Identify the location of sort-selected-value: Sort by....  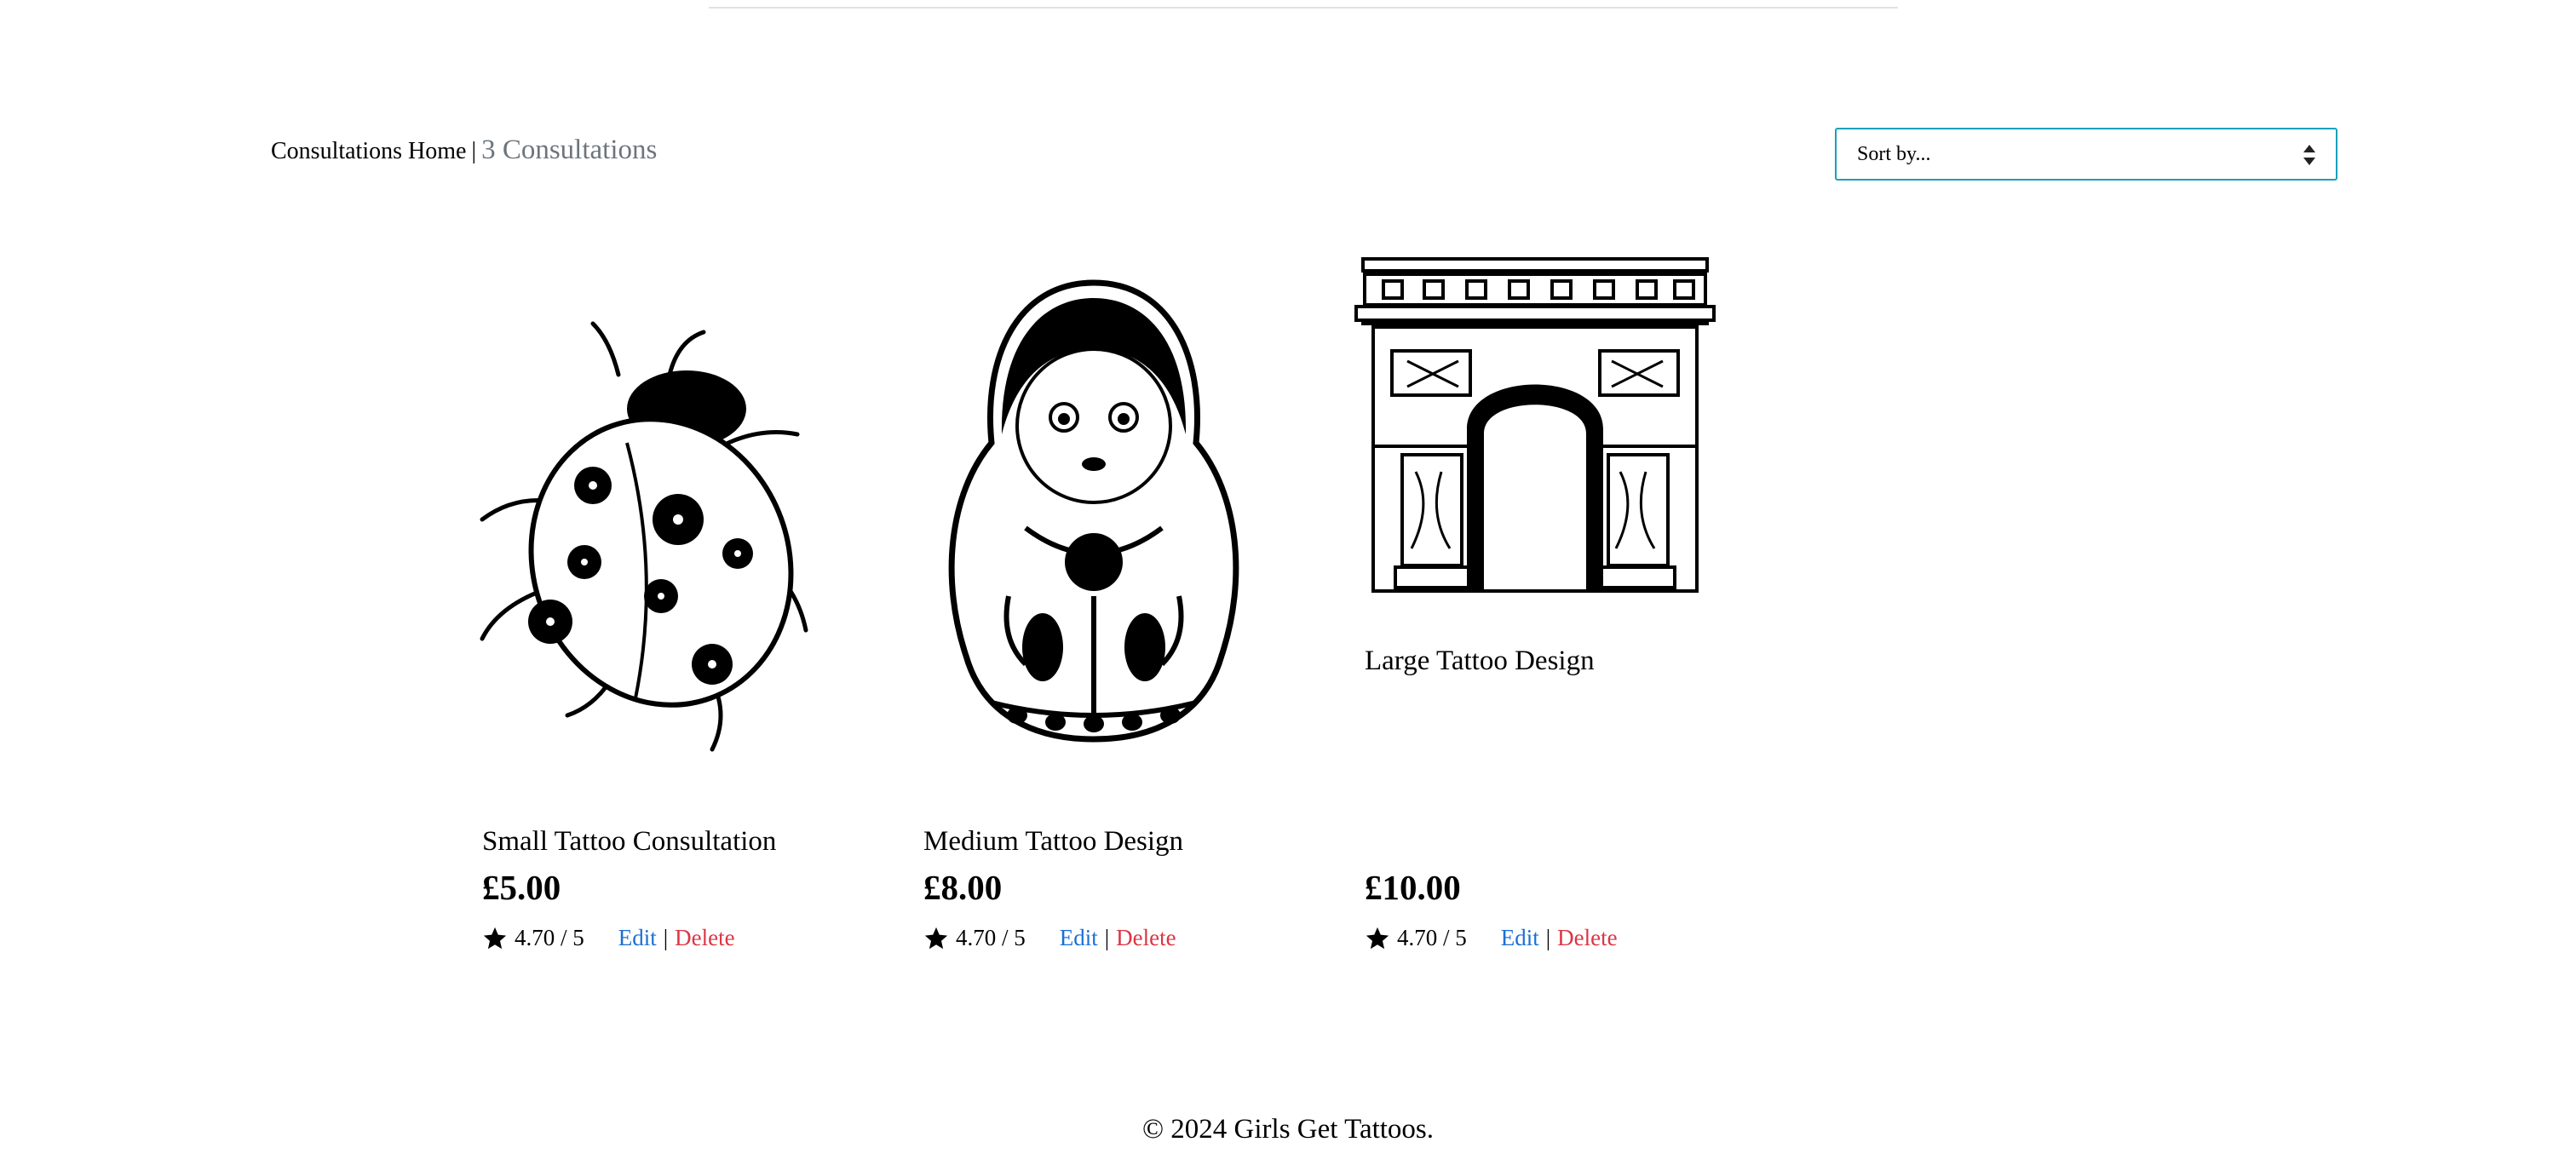
(1894, 154).